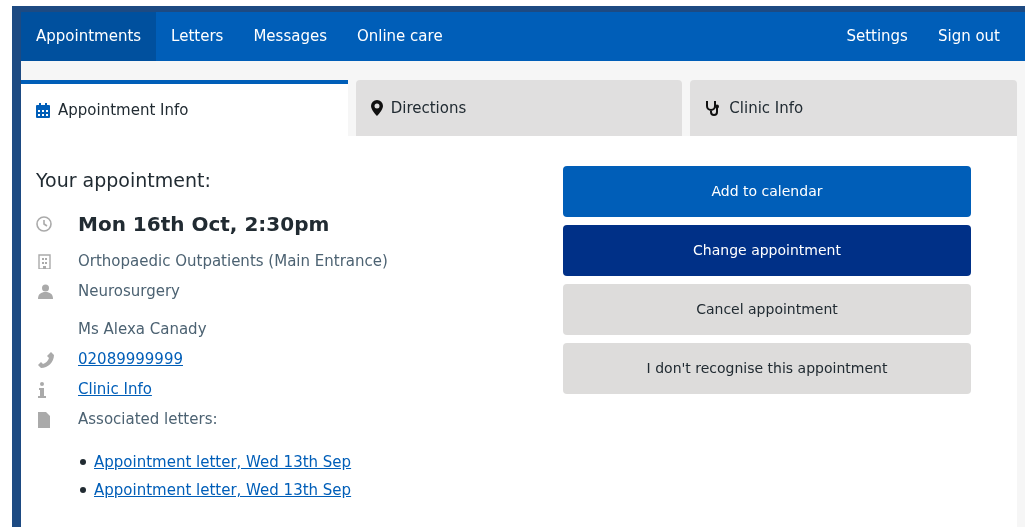  Describe the element at coordinates (148, 420) in the screenshot. I see `detail-text: Associated letters:` at that location.